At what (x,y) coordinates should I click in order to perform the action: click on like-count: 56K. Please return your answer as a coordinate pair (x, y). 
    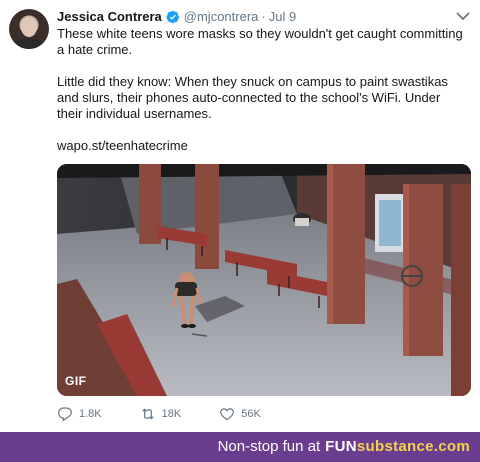
    Looking at the image, I should click on (251, 414).